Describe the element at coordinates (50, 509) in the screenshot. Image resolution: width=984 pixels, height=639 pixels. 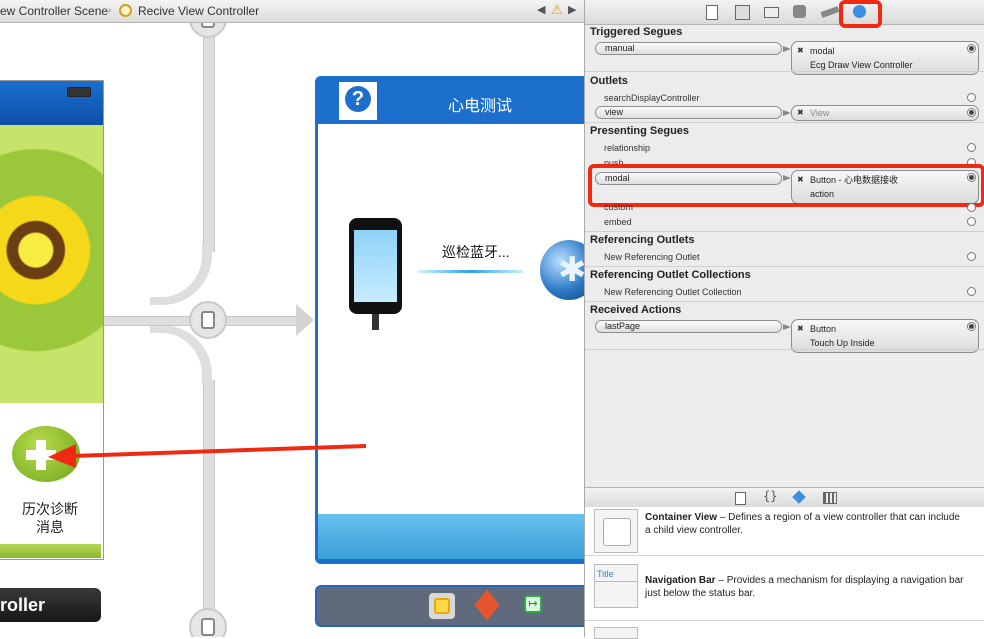
I see `history-label-line1: 历次诊断` at that location.